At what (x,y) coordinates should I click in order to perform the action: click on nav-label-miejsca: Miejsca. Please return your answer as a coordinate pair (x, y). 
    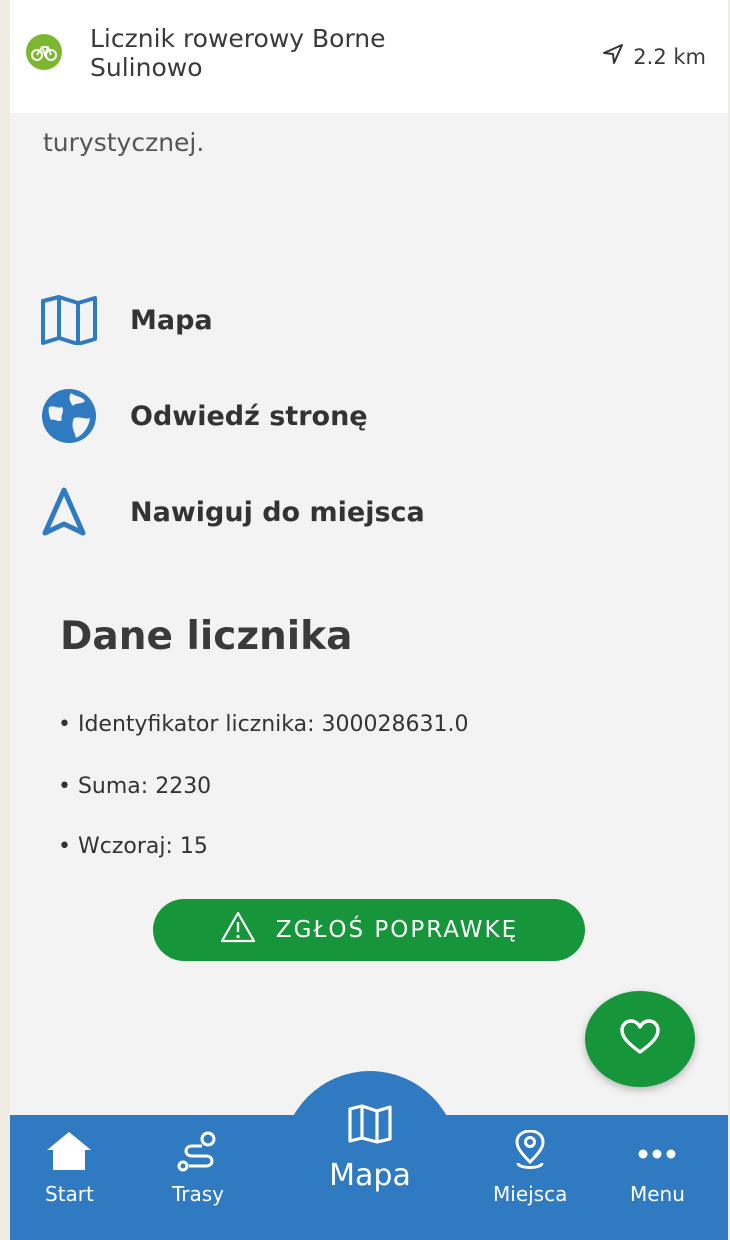
    Looking at the image, I should click on (530, 1194).